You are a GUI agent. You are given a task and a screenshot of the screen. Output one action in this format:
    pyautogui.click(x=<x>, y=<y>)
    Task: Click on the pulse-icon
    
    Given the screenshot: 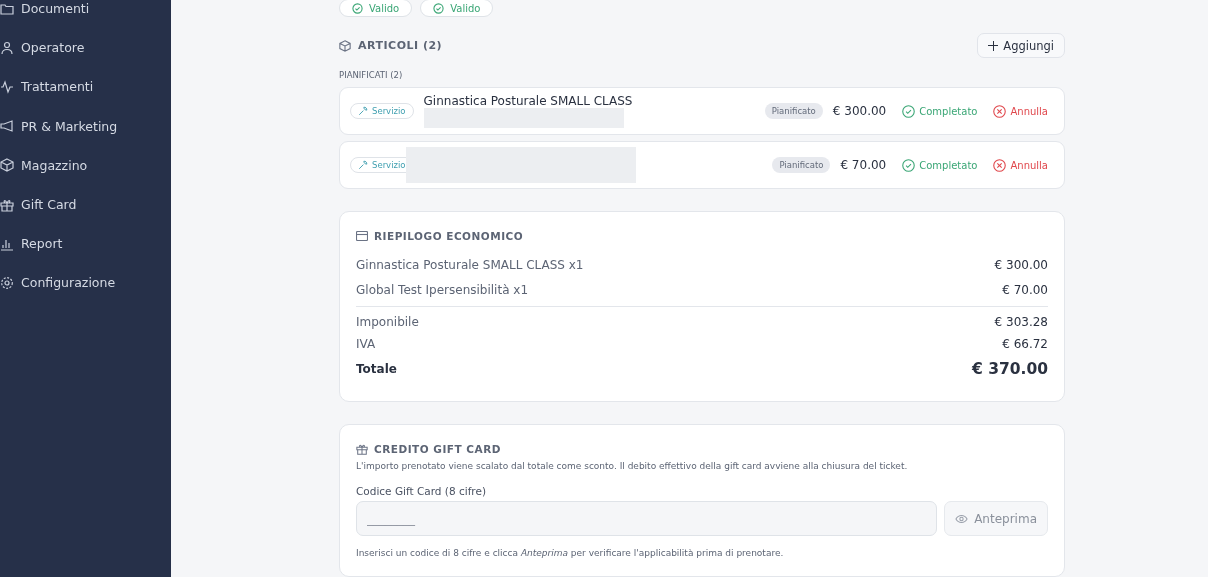 What is the action you would take?
    pyautogui.click(x=7, y=86)
    